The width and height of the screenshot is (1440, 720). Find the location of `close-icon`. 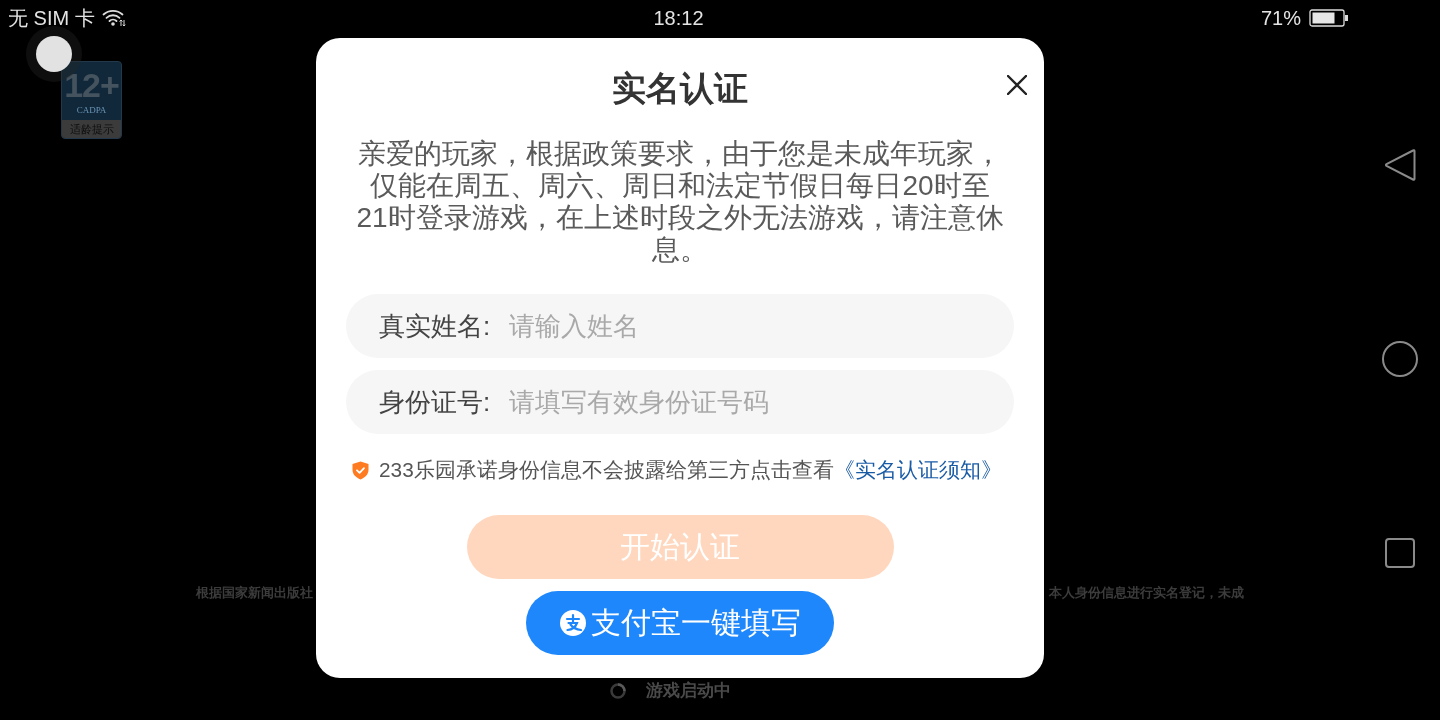

close-icon is located at coordinates (1017, 85).